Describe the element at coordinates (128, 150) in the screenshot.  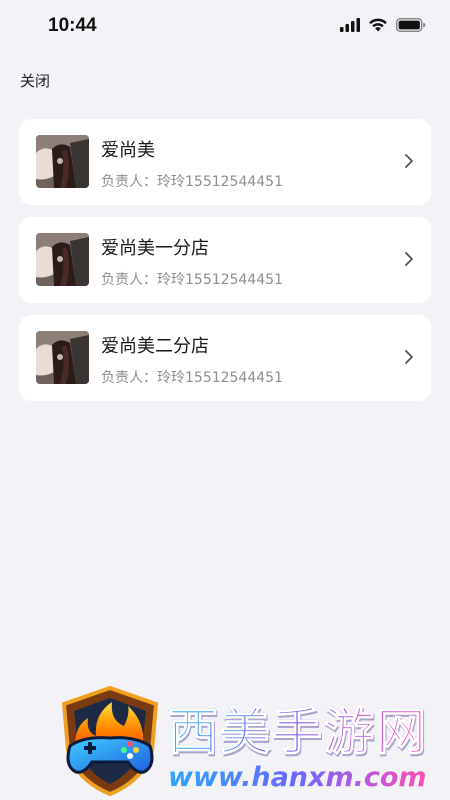
I see `store-name: 爱尚美` at that location.